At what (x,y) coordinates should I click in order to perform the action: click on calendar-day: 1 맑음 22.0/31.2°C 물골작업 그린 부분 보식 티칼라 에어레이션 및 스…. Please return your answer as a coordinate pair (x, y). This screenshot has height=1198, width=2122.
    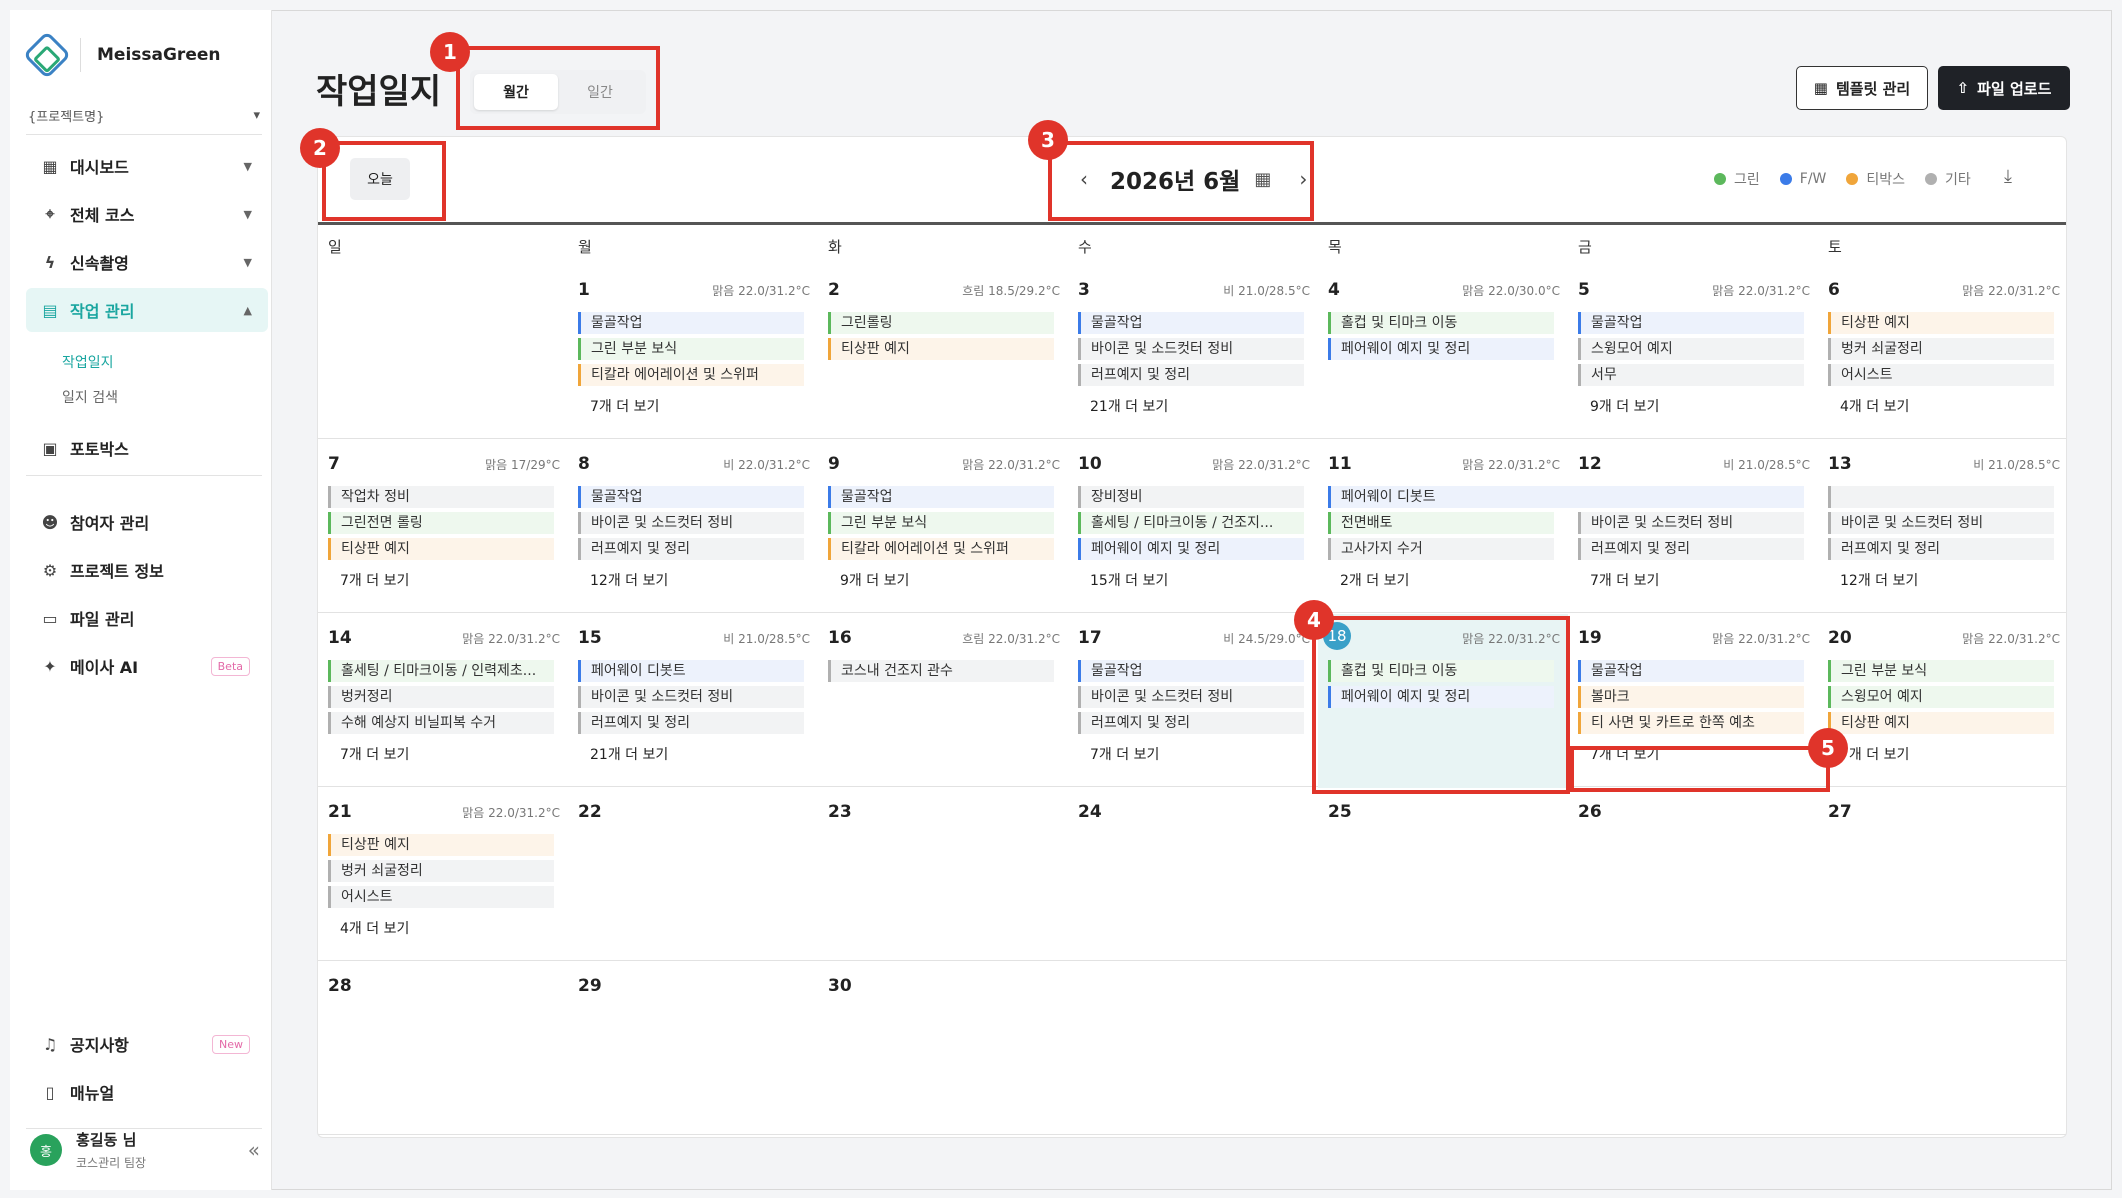
    Looking at the image, I should click on (693, 353).